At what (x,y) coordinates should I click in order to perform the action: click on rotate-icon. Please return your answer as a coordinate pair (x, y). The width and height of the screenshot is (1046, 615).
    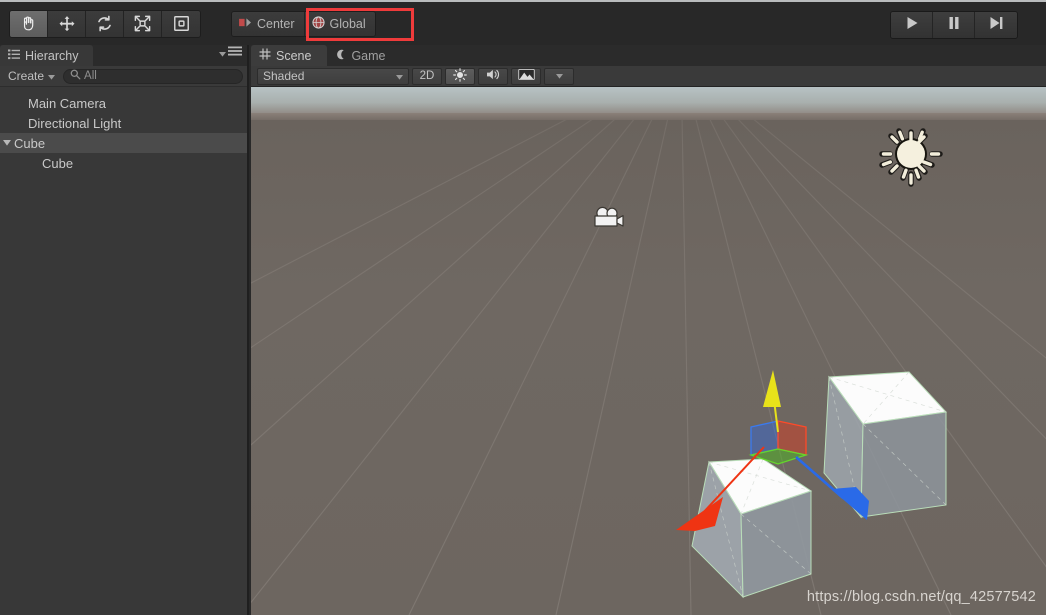
    Looking at the image, I should click on (104, 23).